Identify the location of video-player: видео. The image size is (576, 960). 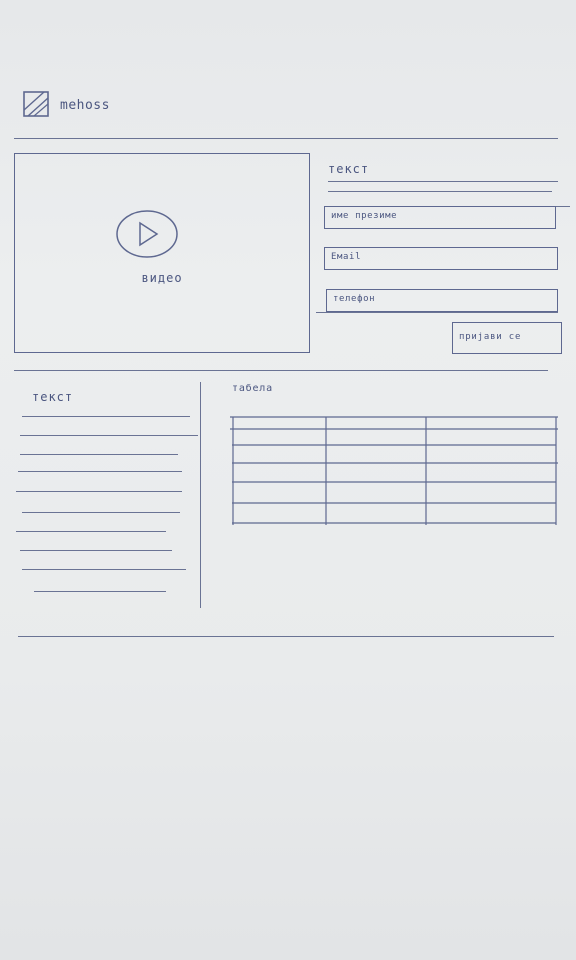
(162, 253).